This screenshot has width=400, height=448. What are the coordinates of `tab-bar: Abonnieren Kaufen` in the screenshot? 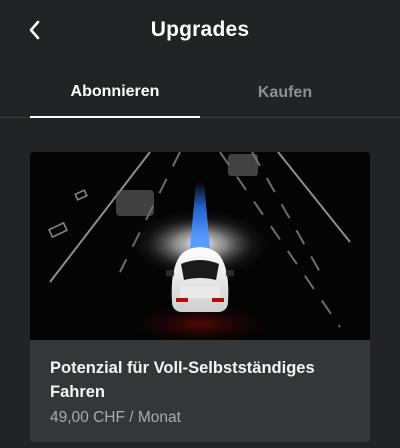 It's located at (200, 93).